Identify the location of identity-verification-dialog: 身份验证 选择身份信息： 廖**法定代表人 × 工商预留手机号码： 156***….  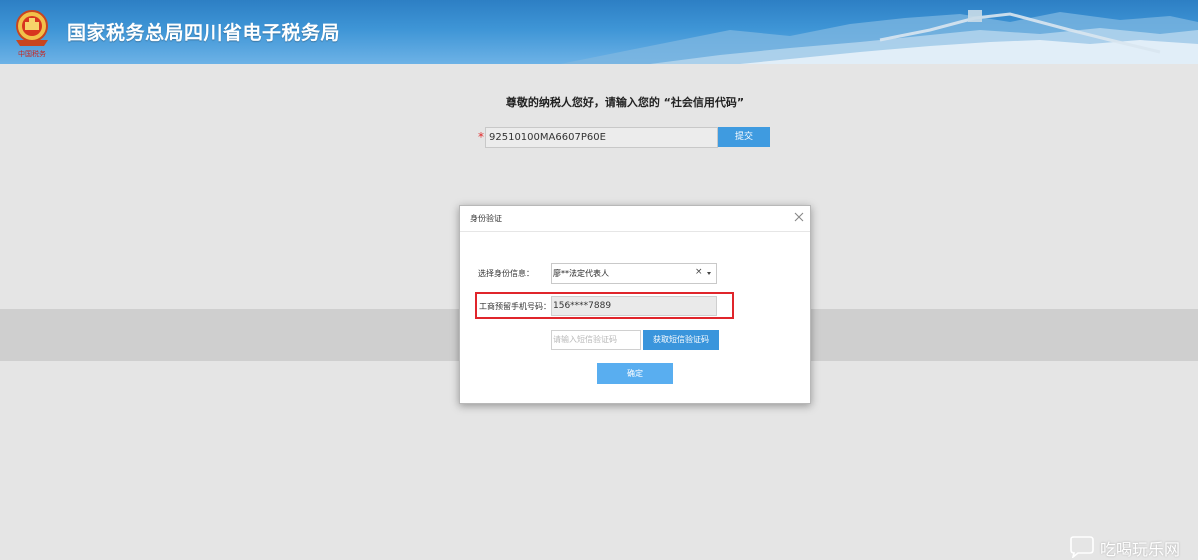
(635, 304).